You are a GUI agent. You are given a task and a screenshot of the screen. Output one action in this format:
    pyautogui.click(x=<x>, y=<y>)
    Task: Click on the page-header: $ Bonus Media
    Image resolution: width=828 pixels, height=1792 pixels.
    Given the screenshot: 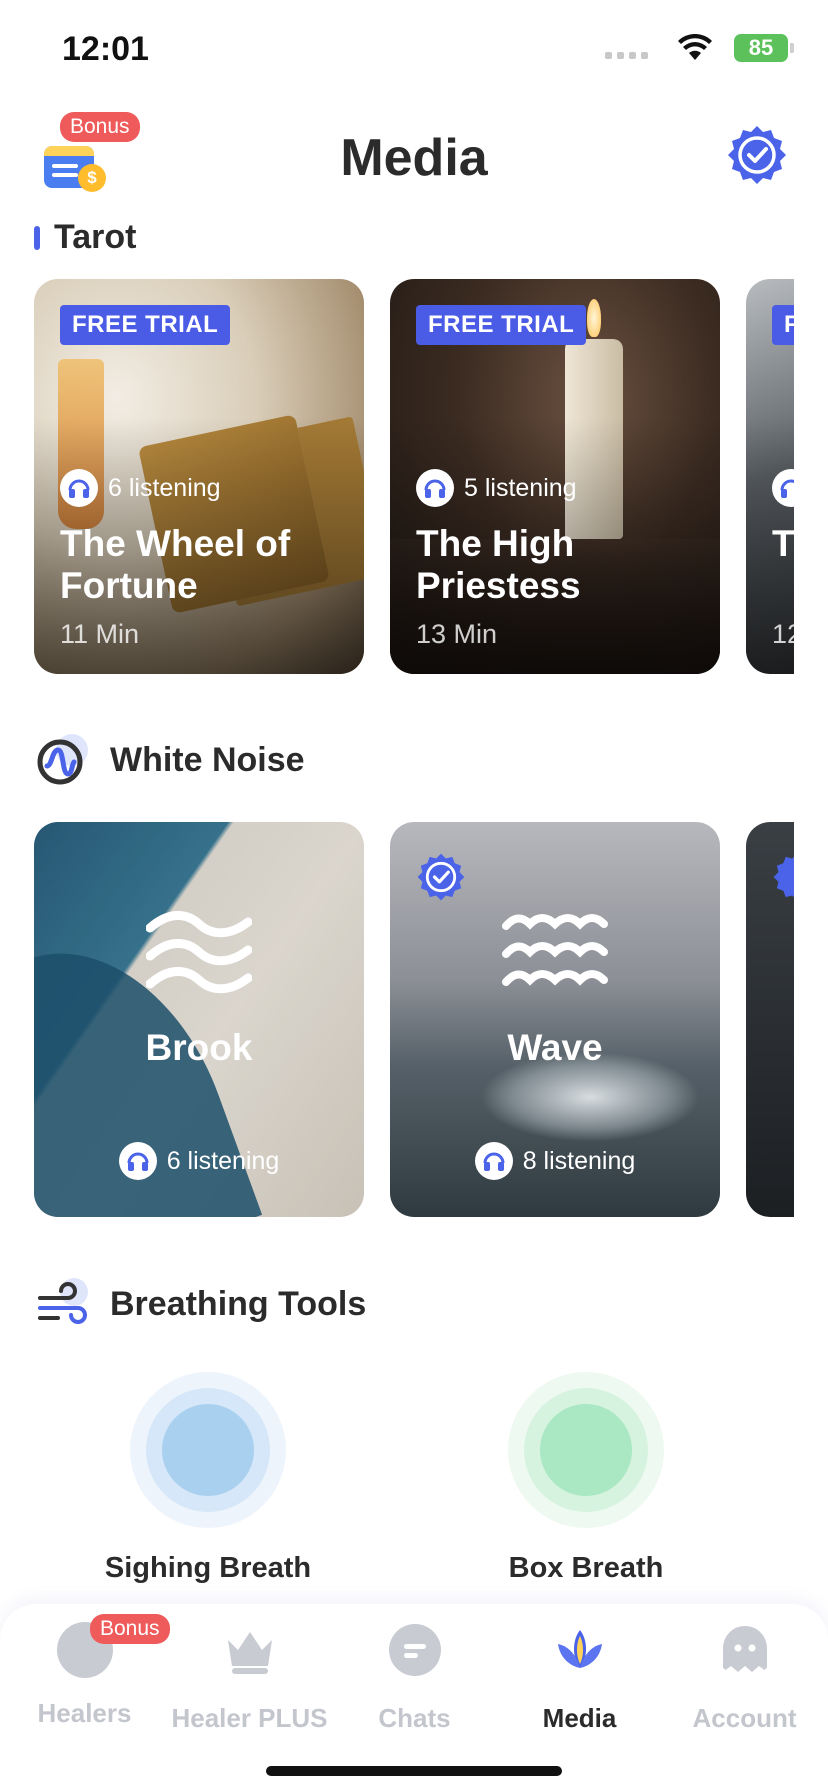 What is the action you would take?
    pyautogui.click(x=414, y=160)
    